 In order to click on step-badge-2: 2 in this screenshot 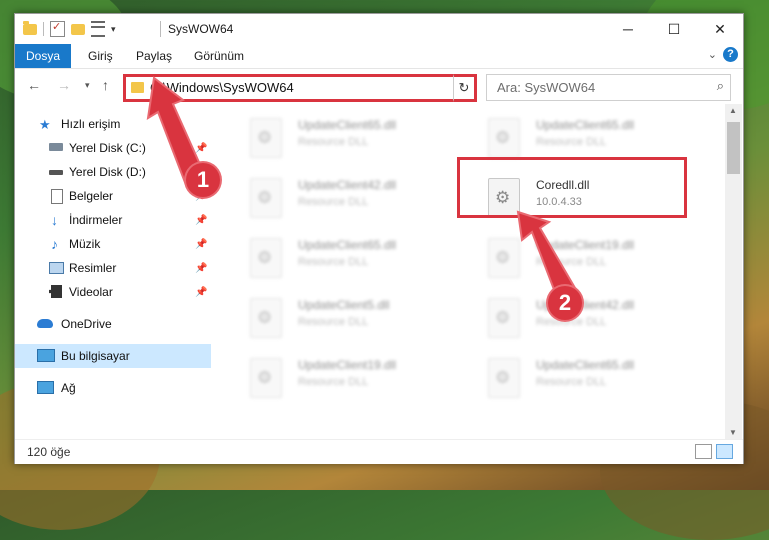, I will do `click(565, 303)`.